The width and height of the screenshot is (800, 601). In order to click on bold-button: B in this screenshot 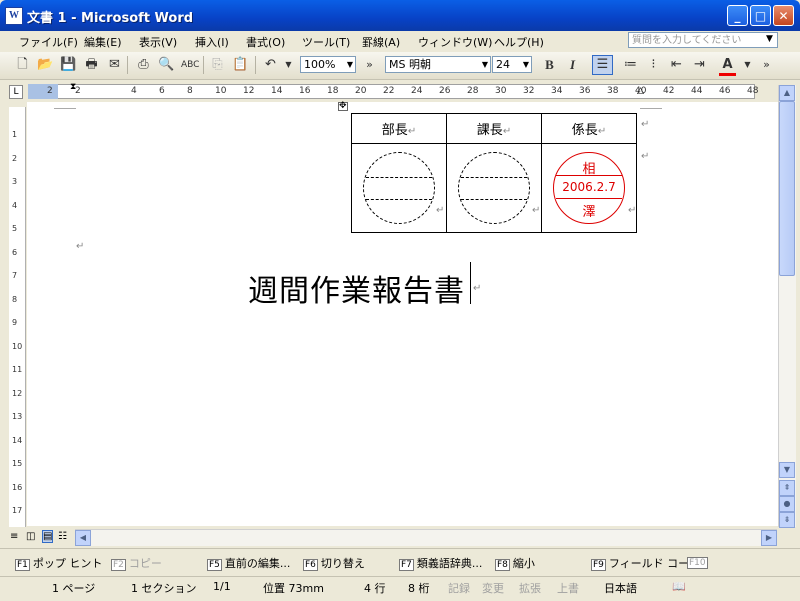, I will do `click(549, 65)`.